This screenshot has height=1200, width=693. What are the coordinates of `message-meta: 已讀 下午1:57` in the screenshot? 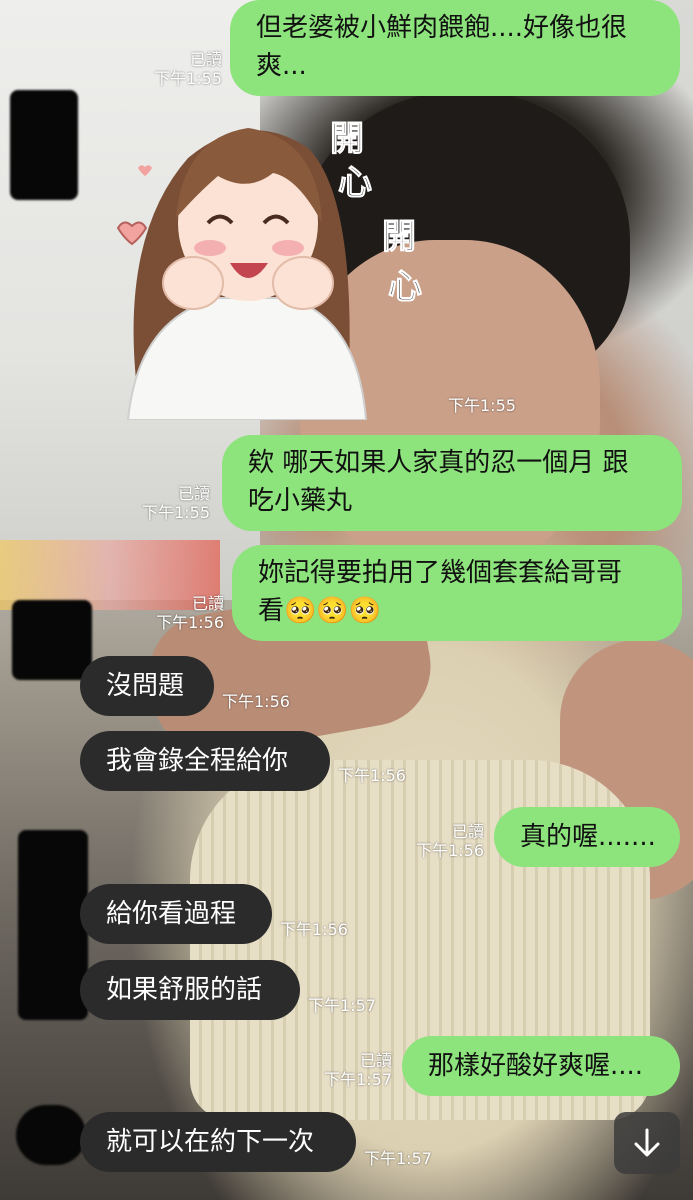 It's located at (349, 1070).